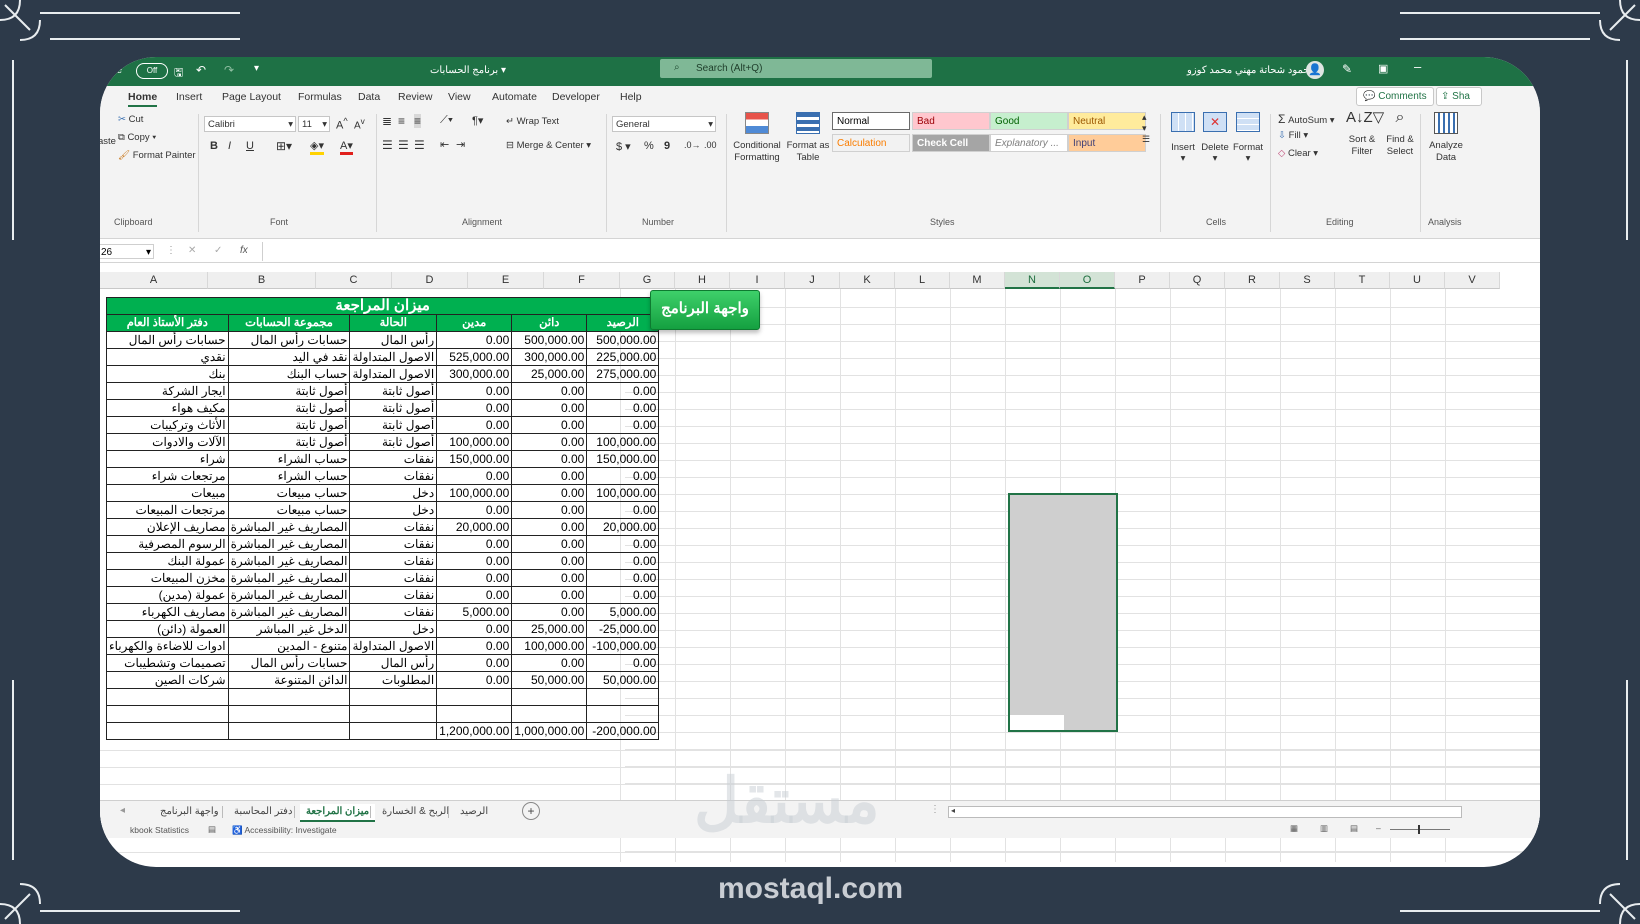  I want to click on align-middle-icon: ≡, so click(401, 121).